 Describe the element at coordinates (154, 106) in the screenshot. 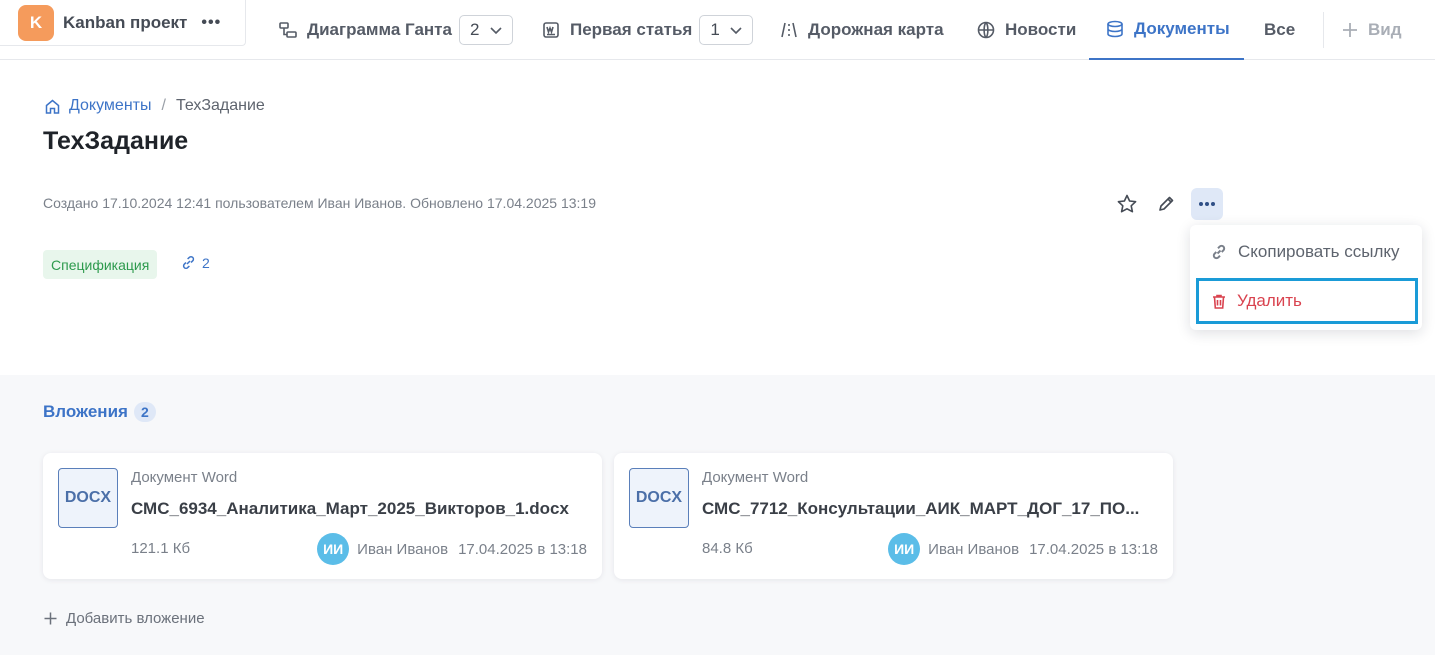

I see `breadcrumb: Документы / ТехЗадание` at that location.